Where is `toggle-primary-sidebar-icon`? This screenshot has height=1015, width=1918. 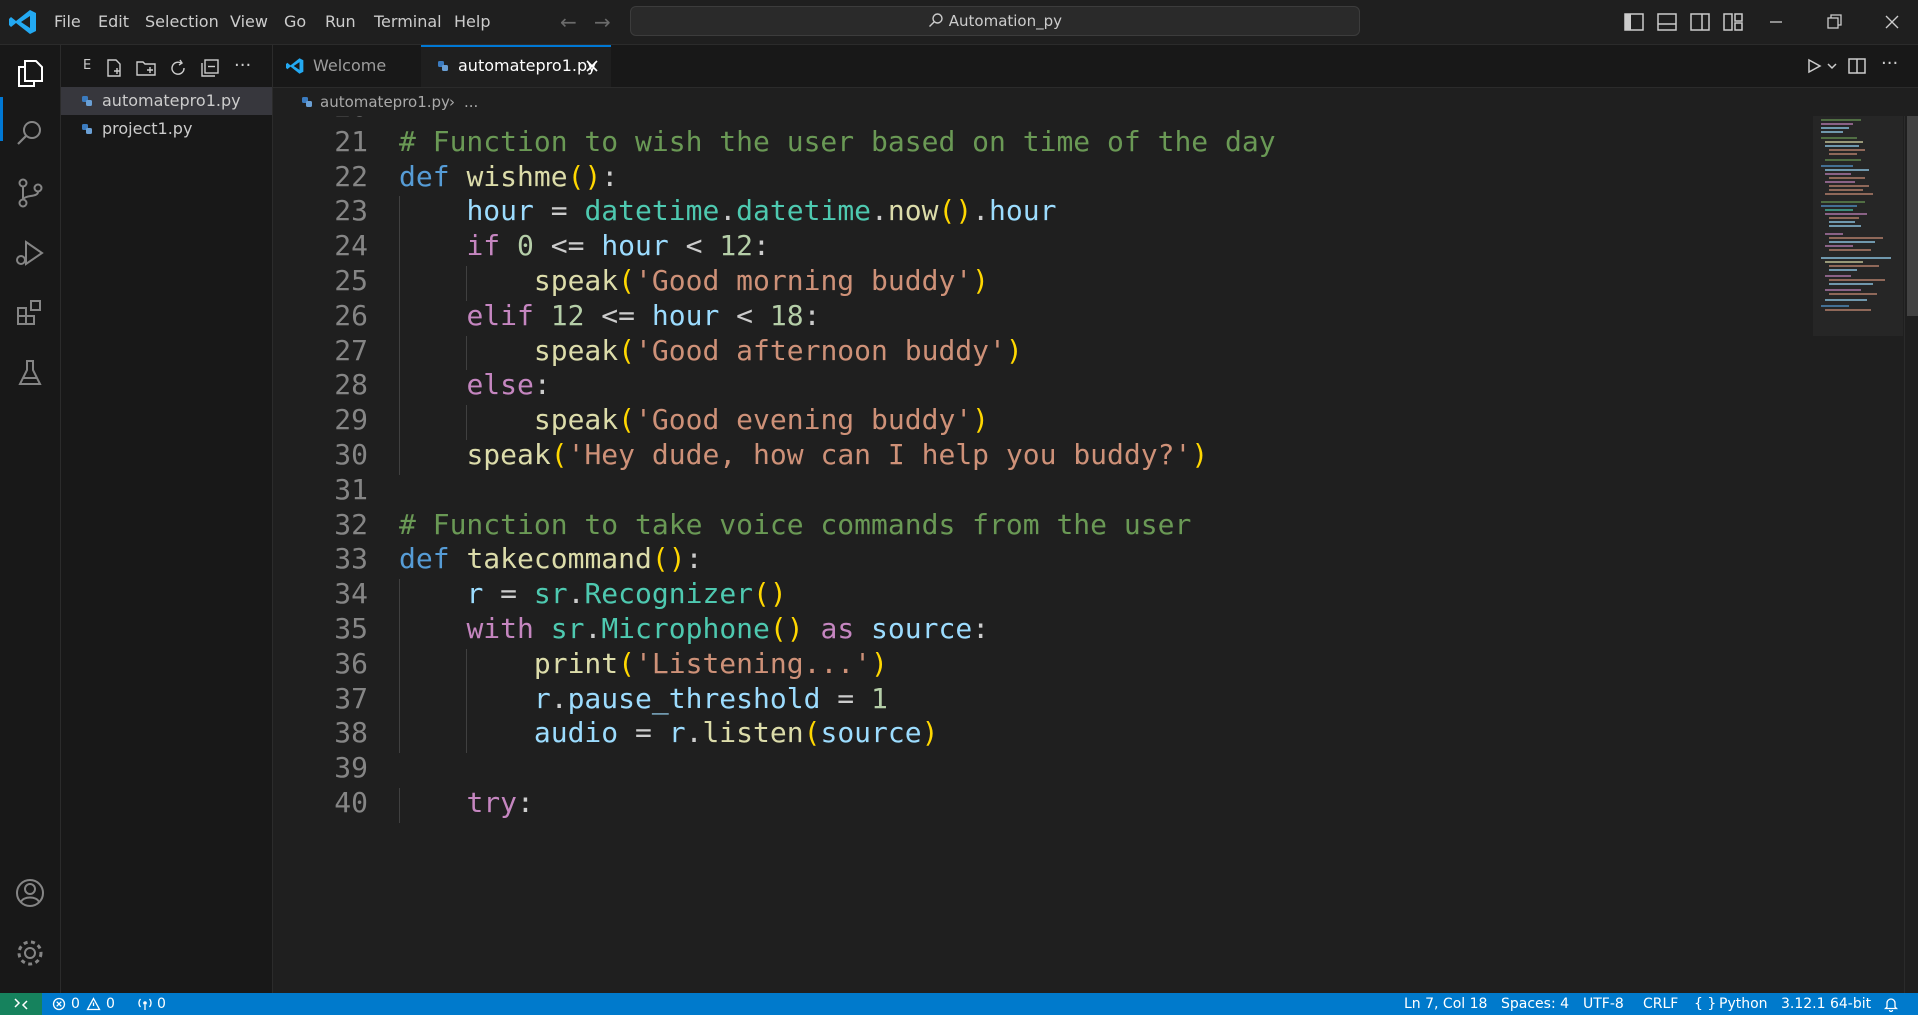
toggle-primary-sidebar-icon is located at coordinates (1634, 22).